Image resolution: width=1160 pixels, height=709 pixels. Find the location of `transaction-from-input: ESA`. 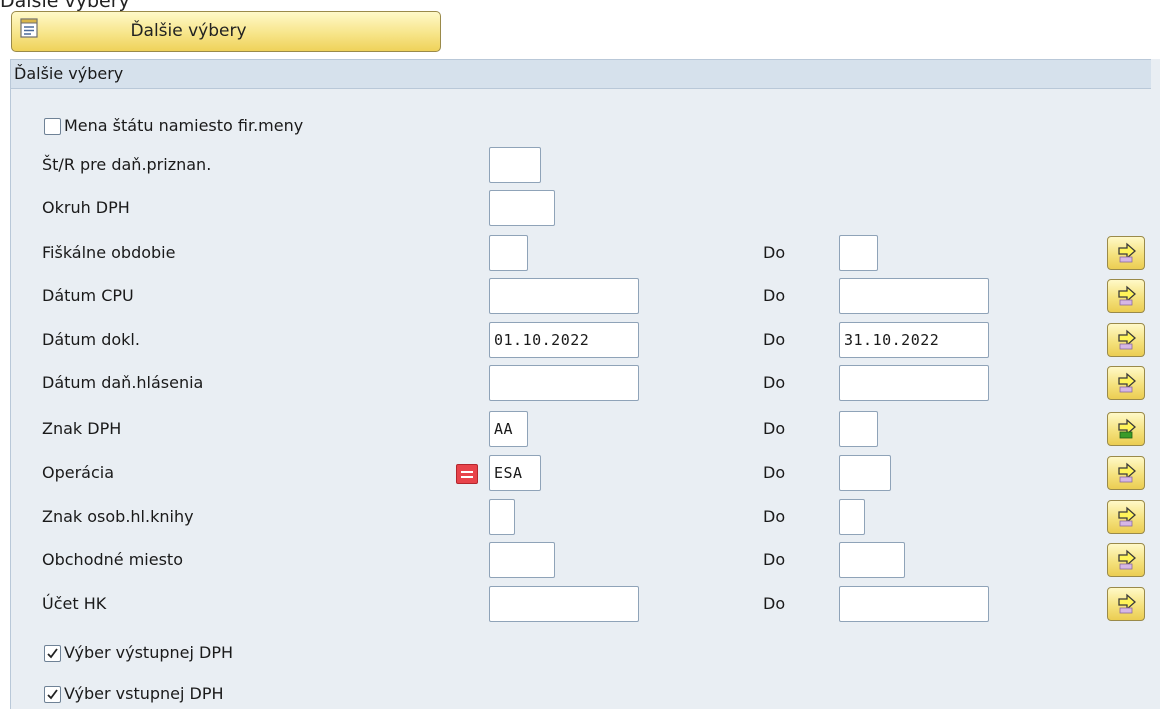

transaction-from-input: ESA is located at coordinates (515, 473).